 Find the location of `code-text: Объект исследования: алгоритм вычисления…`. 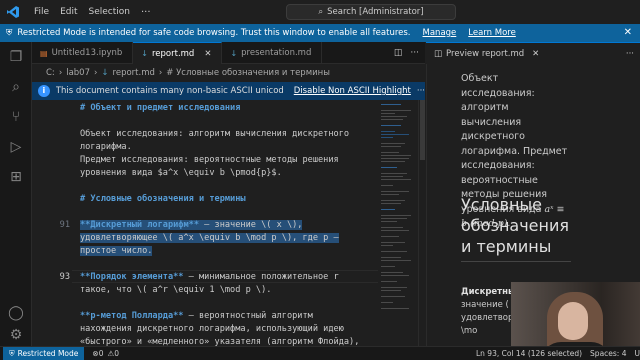

code-text: Объект исследования: алгоритм вычисления… is located at coordinates (214, 134).